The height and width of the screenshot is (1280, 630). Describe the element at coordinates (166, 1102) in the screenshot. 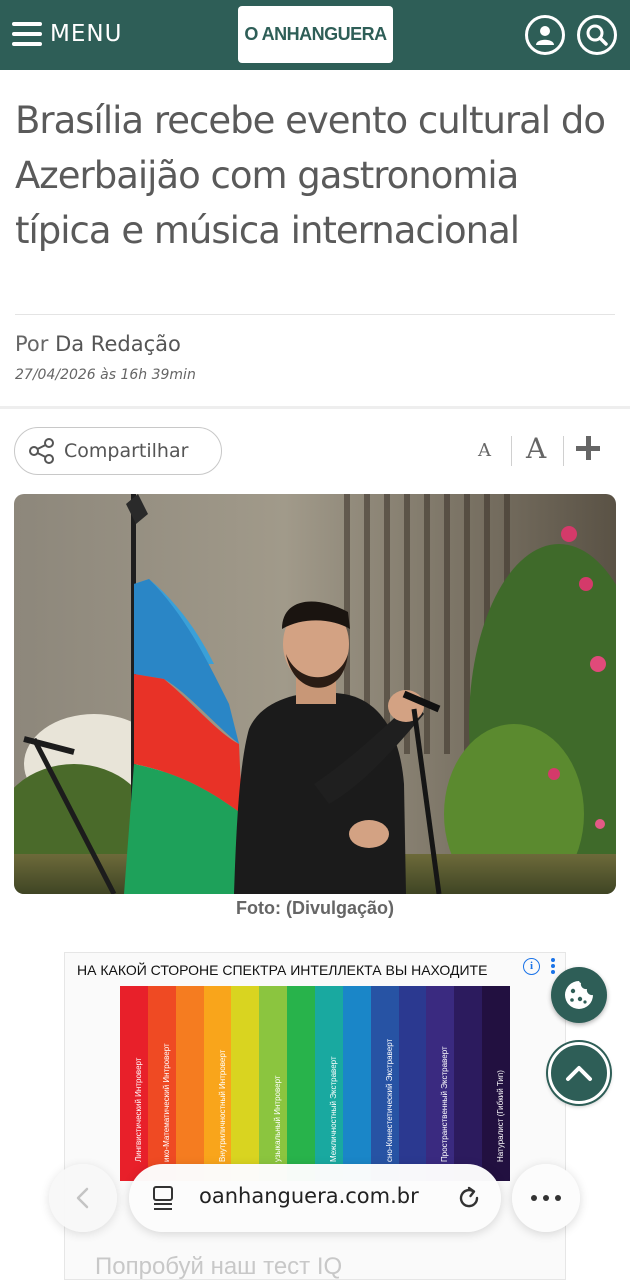

I see `spectrum-band-label: ико-Математический Интроверт` at that location.